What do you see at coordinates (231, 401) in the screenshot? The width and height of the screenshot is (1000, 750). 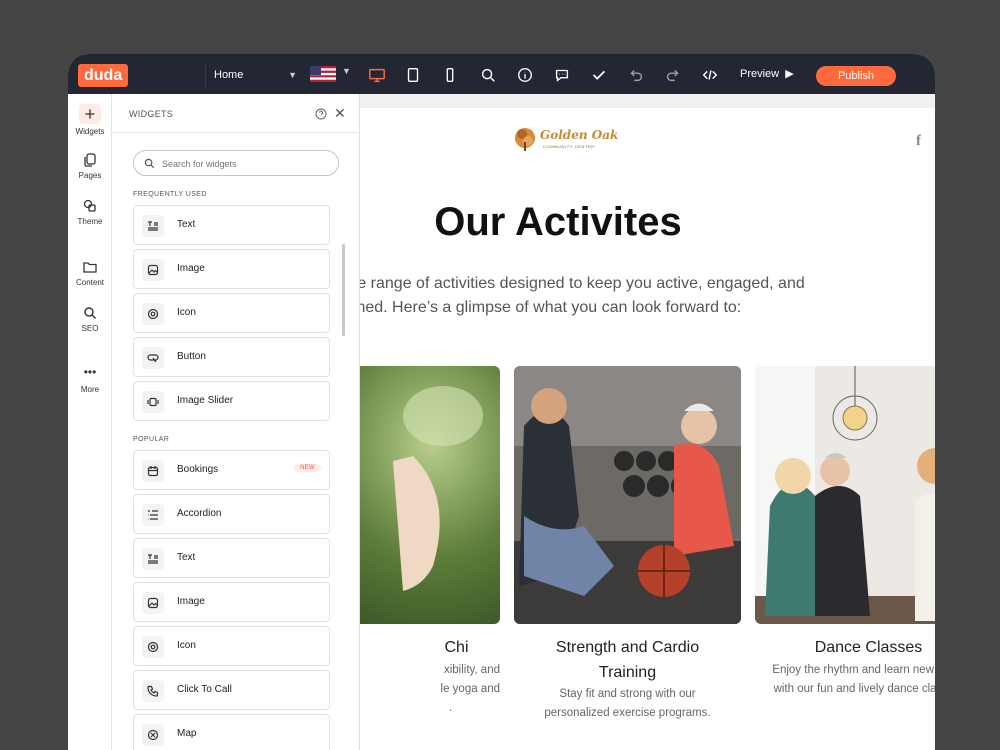 I see `widget-item-image-slider: Image Slider` at bounding box center [231, 401].